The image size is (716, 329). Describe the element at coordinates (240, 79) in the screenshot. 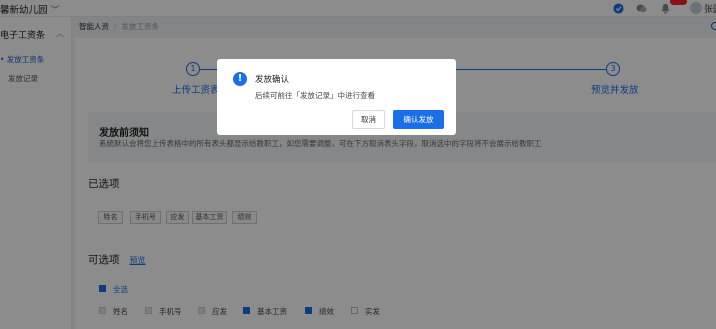

I see `exclamation-icon: !` at that location.